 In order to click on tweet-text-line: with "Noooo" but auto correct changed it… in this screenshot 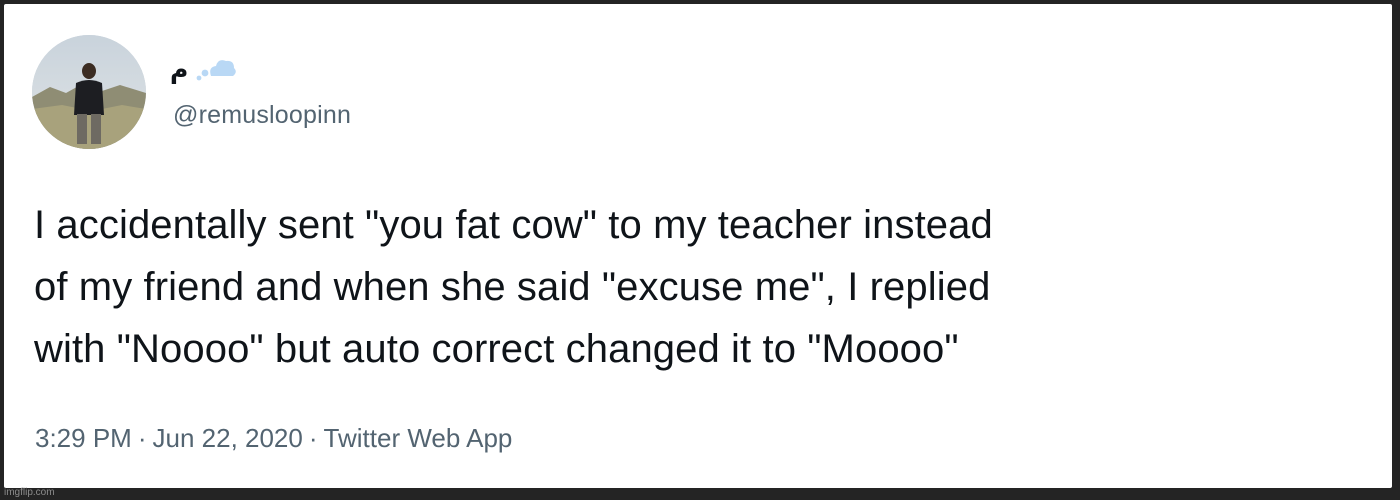, I will do `click(496, 349)`.